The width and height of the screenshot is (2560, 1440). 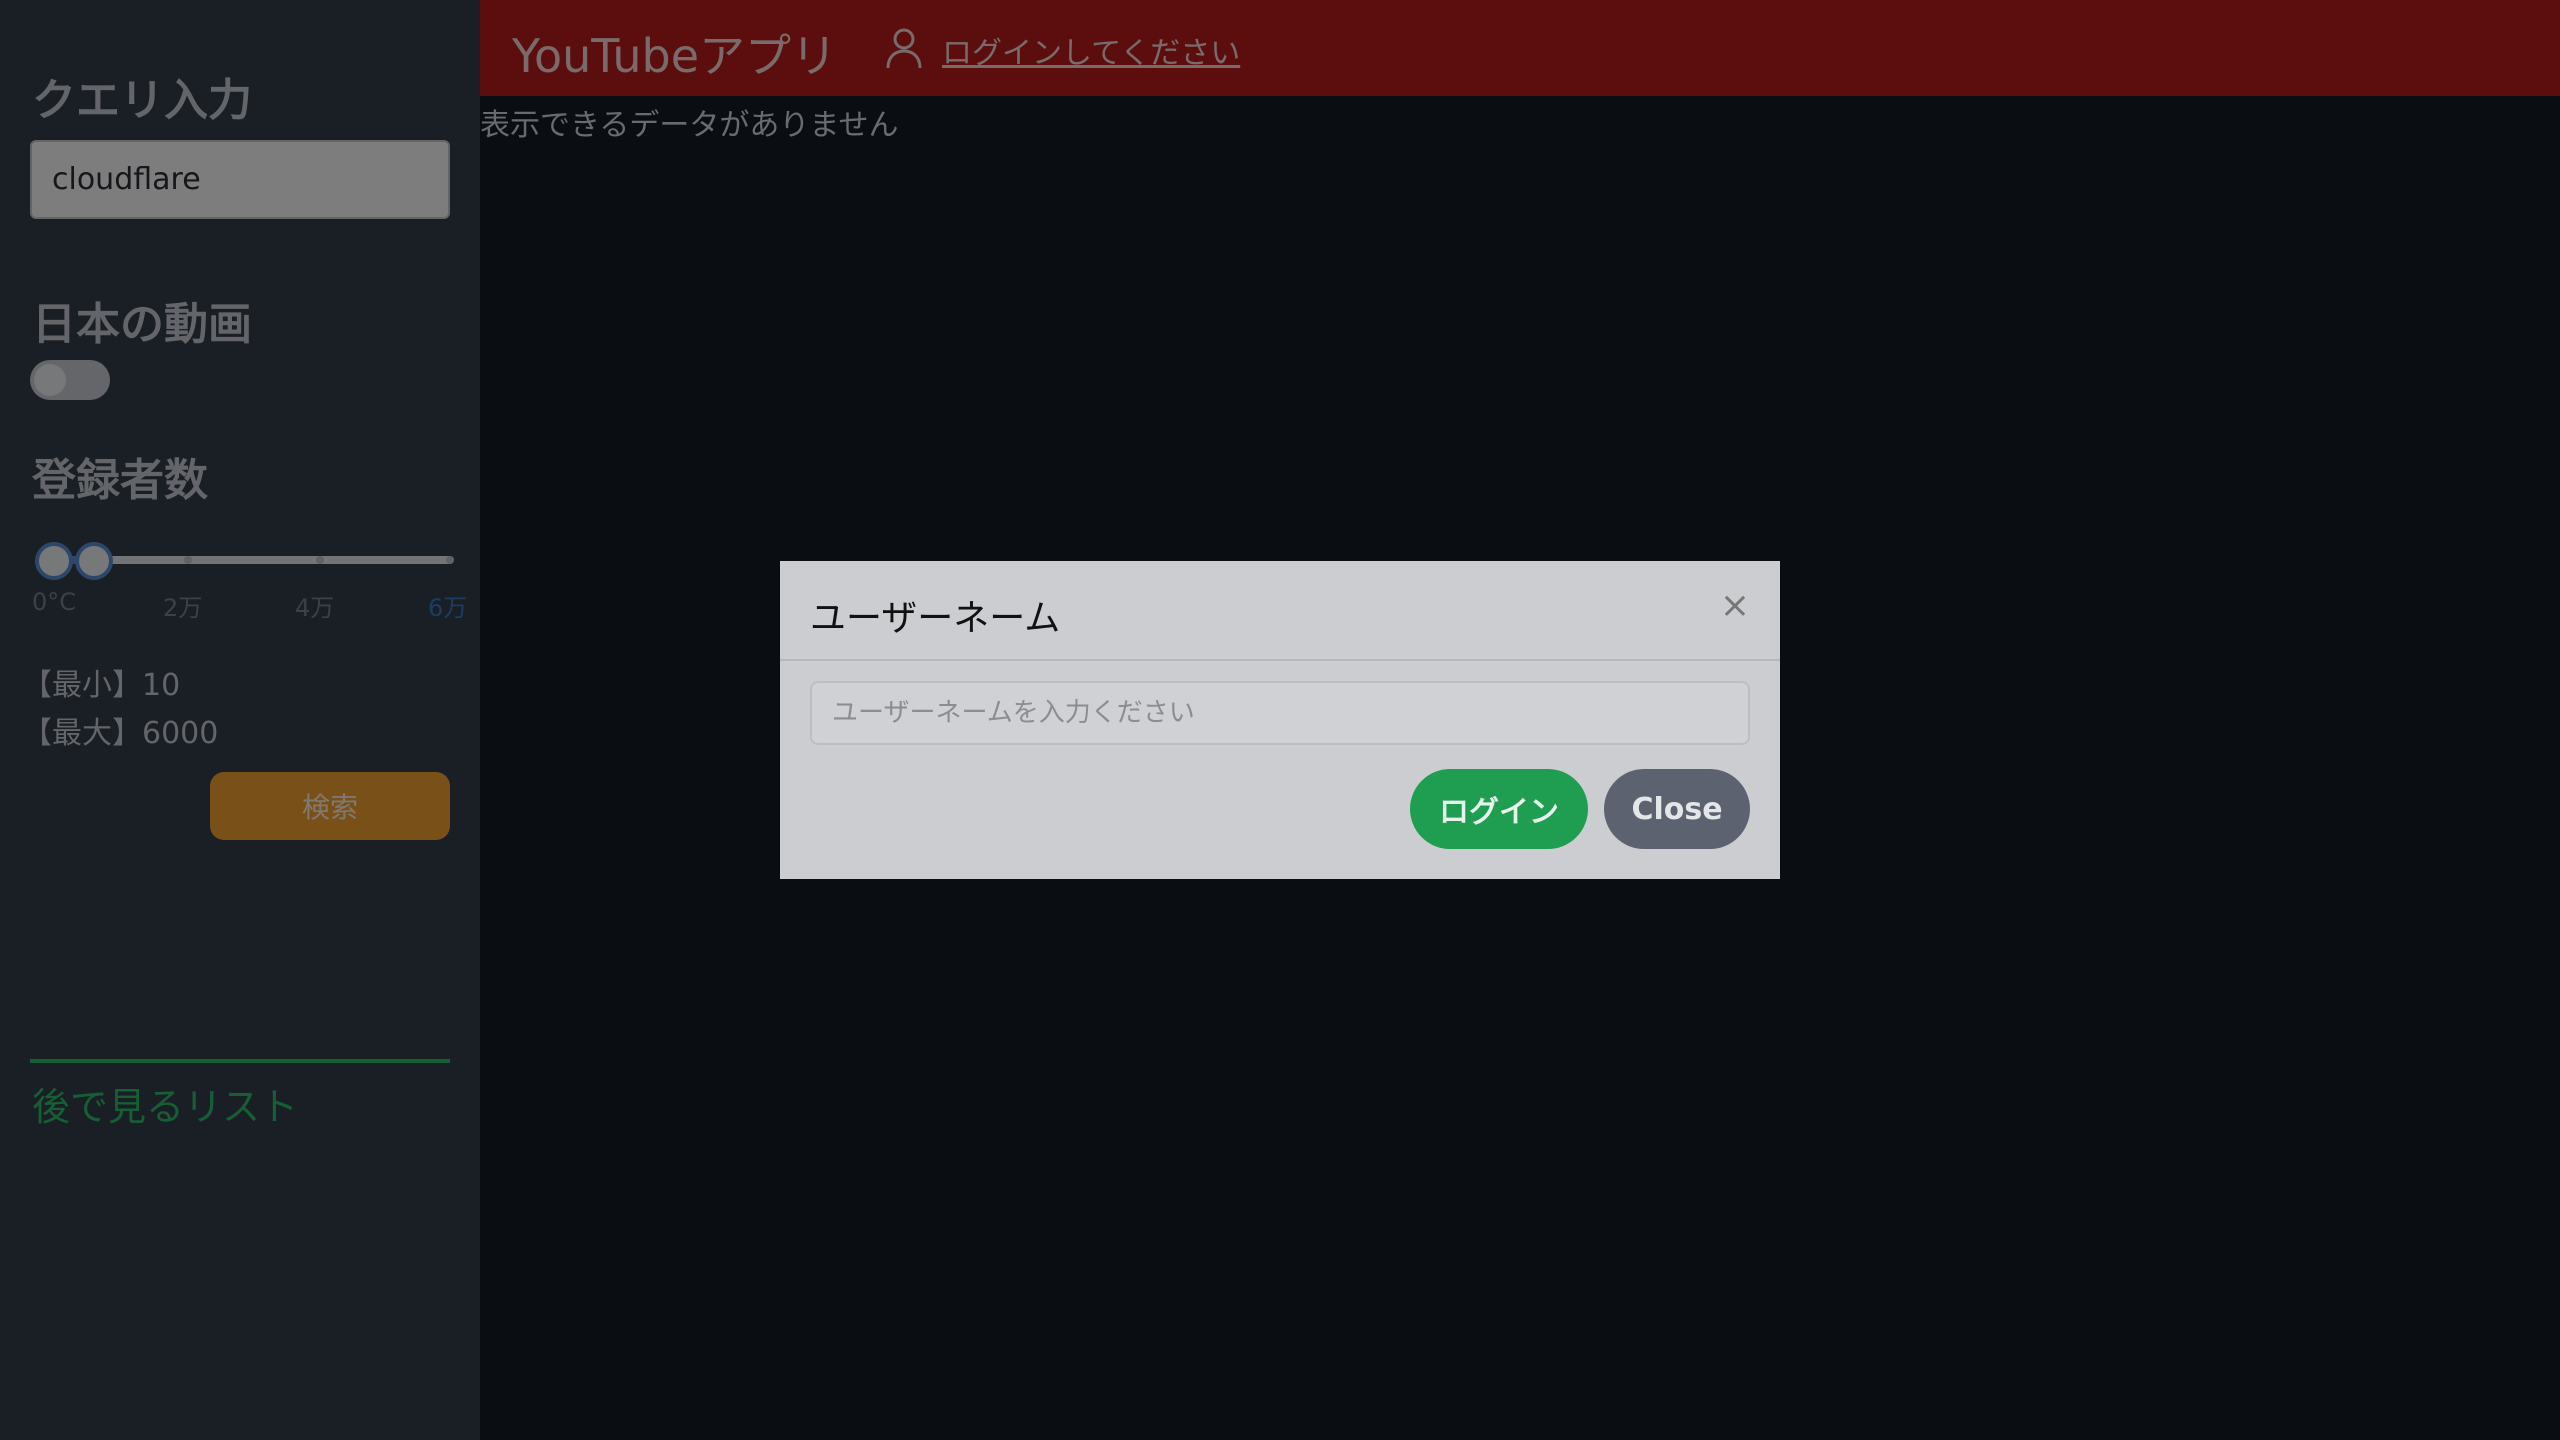 I want to click on username-input, so click(x=1280, y=713).